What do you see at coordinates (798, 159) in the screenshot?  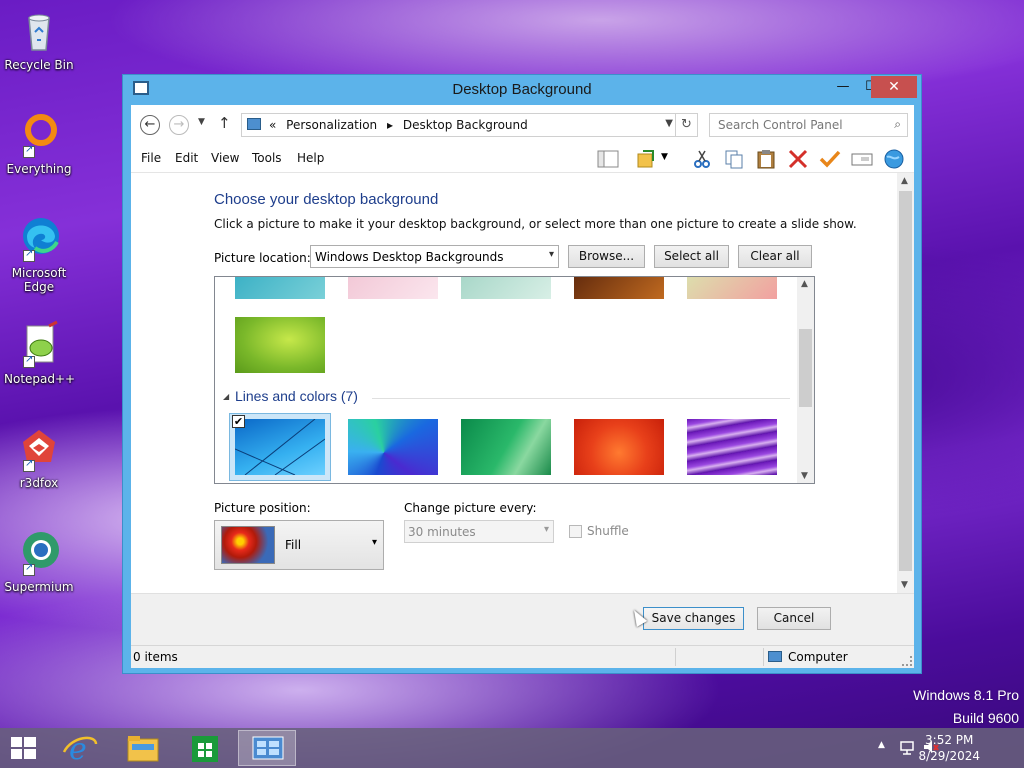 I see `delete-icon` at bounding box center [798, 159].